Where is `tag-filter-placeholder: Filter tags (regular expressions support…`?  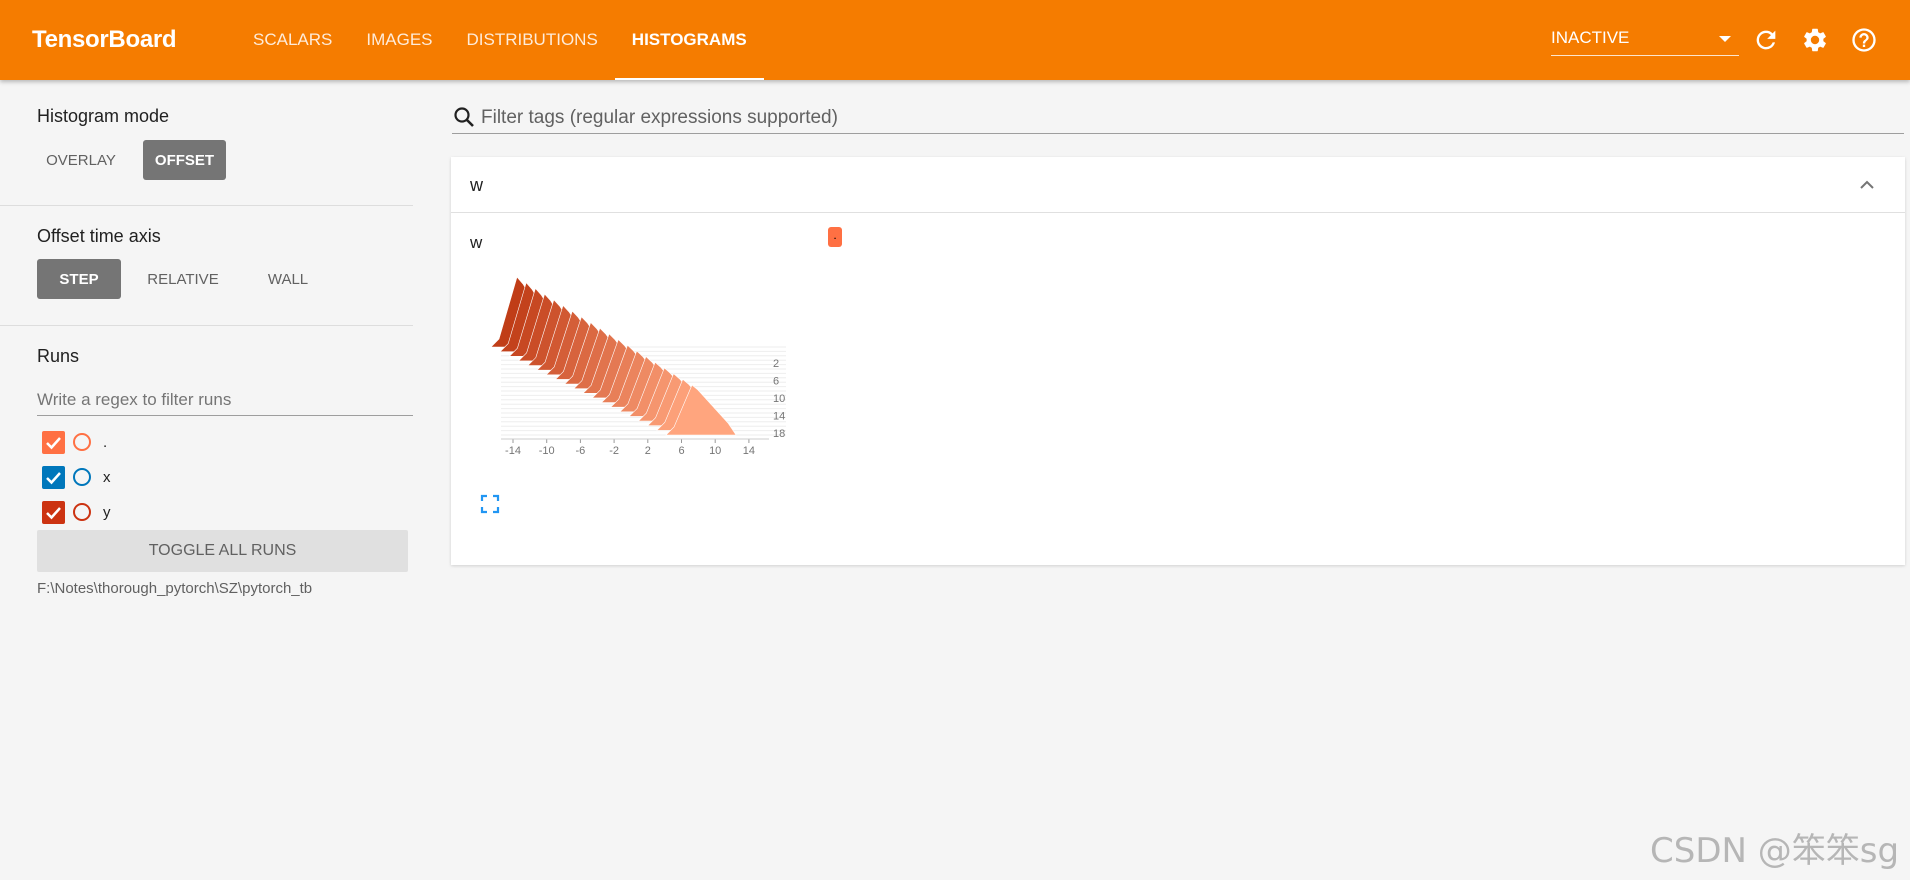
tag-filter-placeholder: Filter tags (regular expressions support… is located at coordinates (659, 117).